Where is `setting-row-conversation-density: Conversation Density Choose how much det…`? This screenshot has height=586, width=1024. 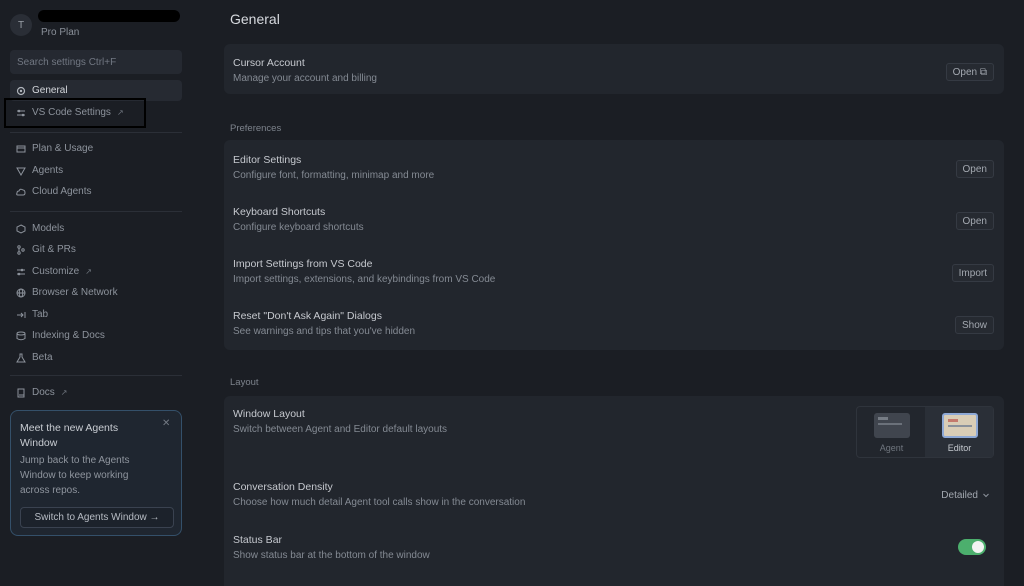 setting-row-conversation-density: Conversation Density Choose how much det… is located at coordinates (614, 495).